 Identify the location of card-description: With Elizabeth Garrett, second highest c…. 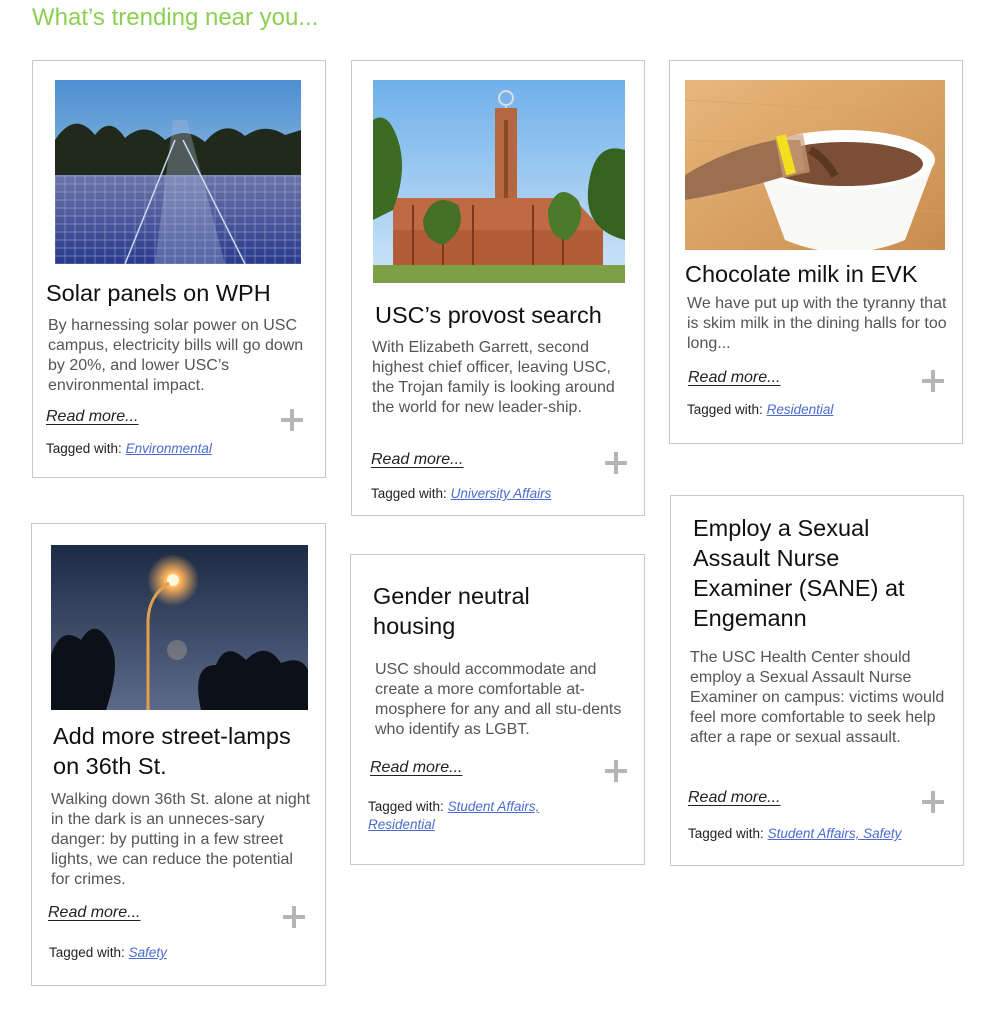
(493, 377).